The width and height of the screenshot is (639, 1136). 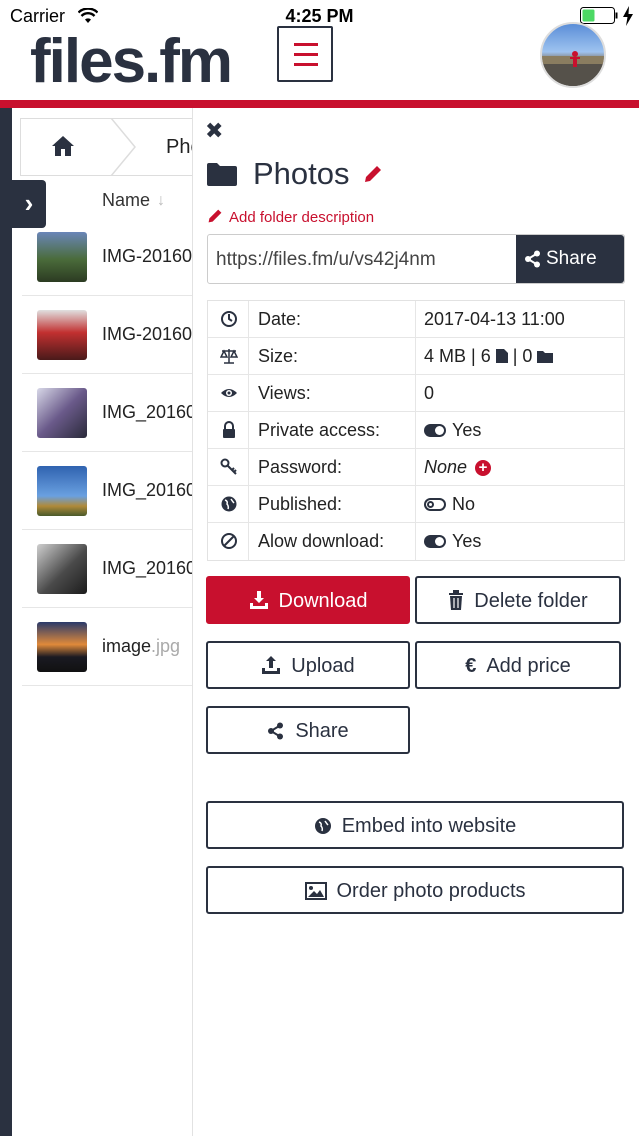 I want to click on breadcrumb-current: Photos, so click(x=180, y=147).